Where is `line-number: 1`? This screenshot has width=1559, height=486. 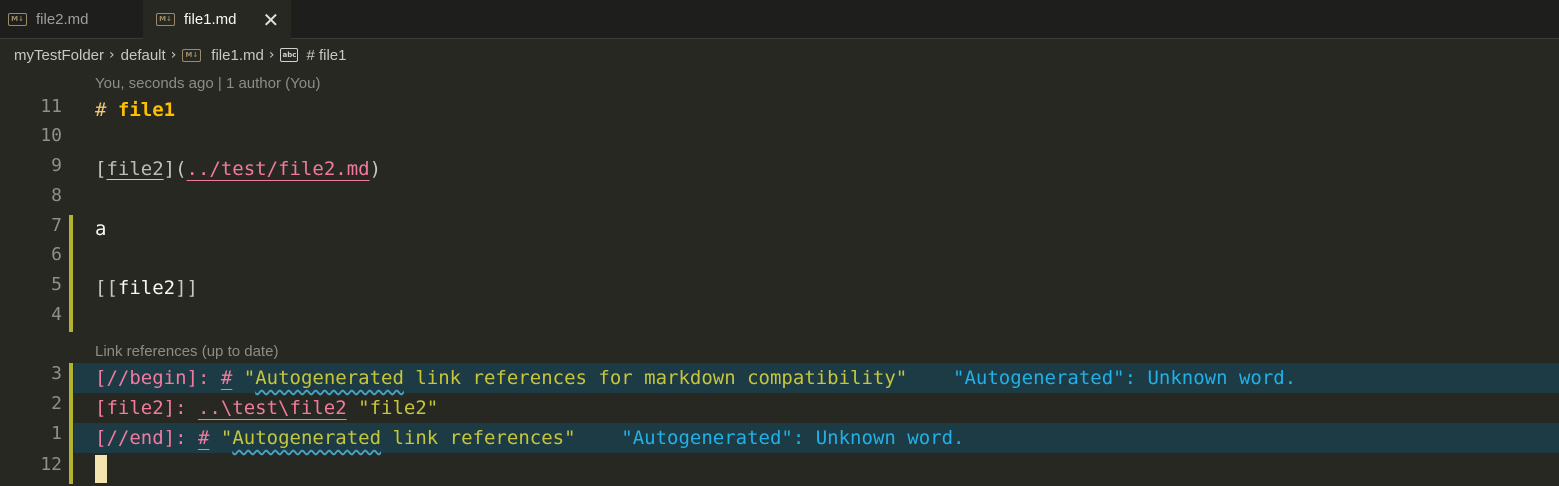 line-number: 1 is located at coordinates (56, 433).